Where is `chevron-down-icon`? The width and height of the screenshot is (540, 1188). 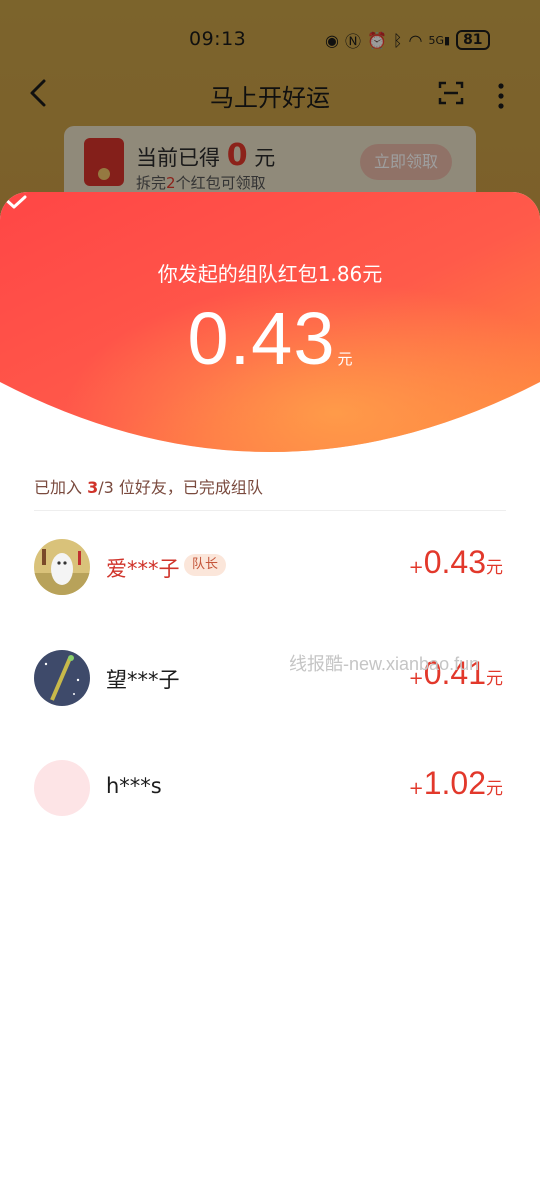 chevron-down-icon is located at coordinates (14, 202).